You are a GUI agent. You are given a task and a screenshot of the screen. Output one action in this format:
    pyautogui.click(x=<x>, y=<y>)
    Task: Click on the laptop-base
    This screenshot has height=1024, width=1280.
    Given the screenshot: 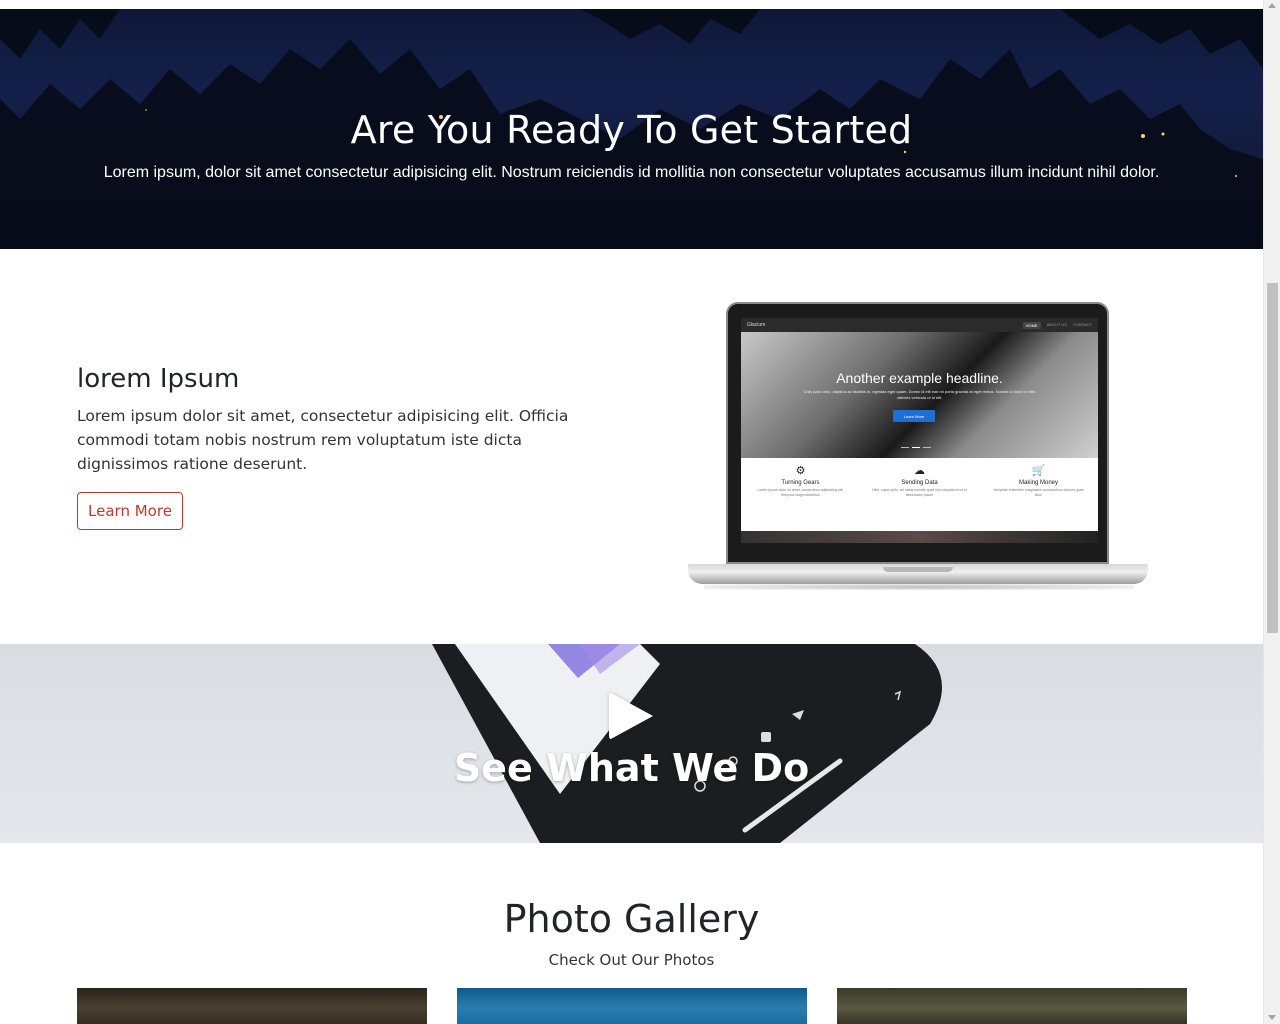 What is the action you would take?
    pyautogui.click(x=918, y=574)
    